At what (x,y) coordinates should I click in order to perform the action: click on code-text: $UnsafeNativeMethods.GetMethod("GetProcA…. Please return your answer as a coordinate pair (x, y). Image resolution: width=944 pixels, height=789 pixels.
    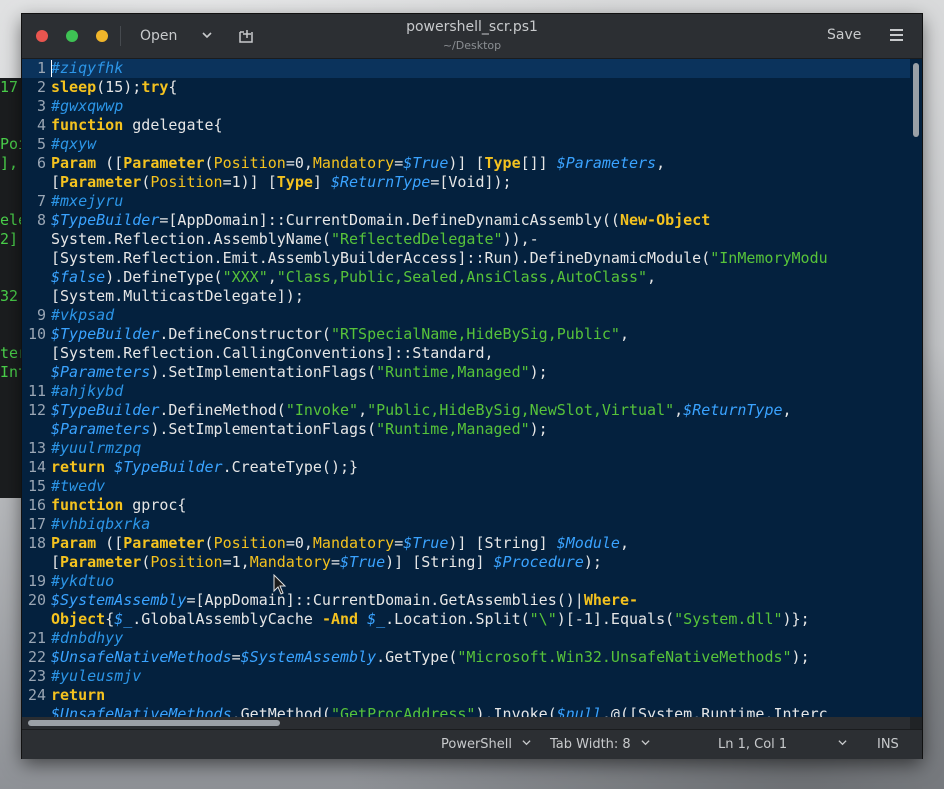
    Looking at the image, I should click on (439, 711).